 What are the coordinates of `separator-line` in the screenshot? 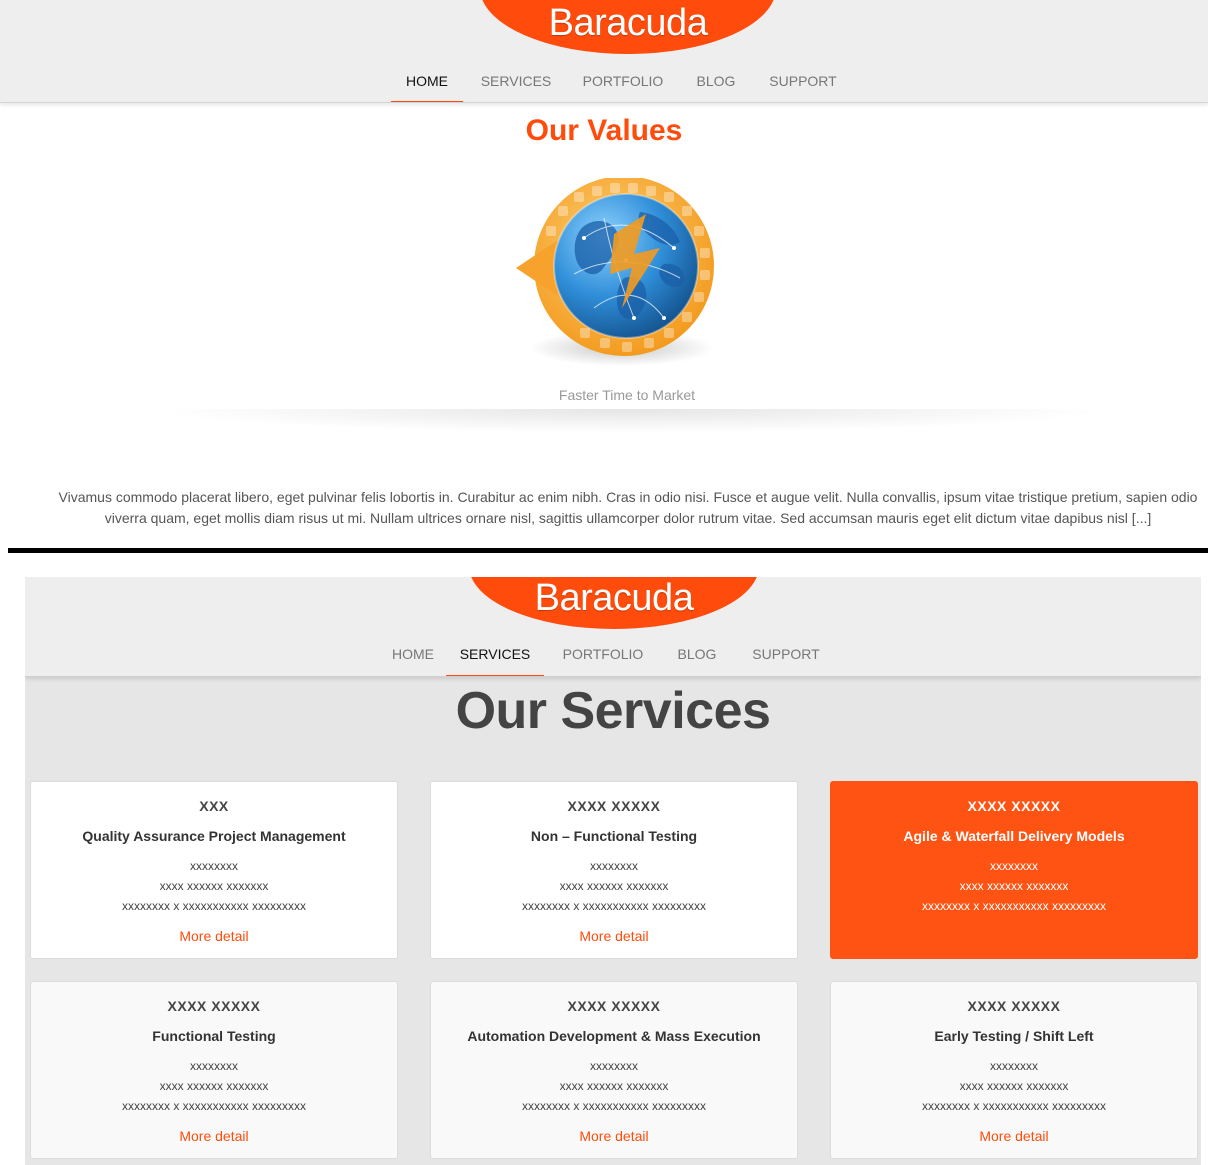 It's located at (608, 550).